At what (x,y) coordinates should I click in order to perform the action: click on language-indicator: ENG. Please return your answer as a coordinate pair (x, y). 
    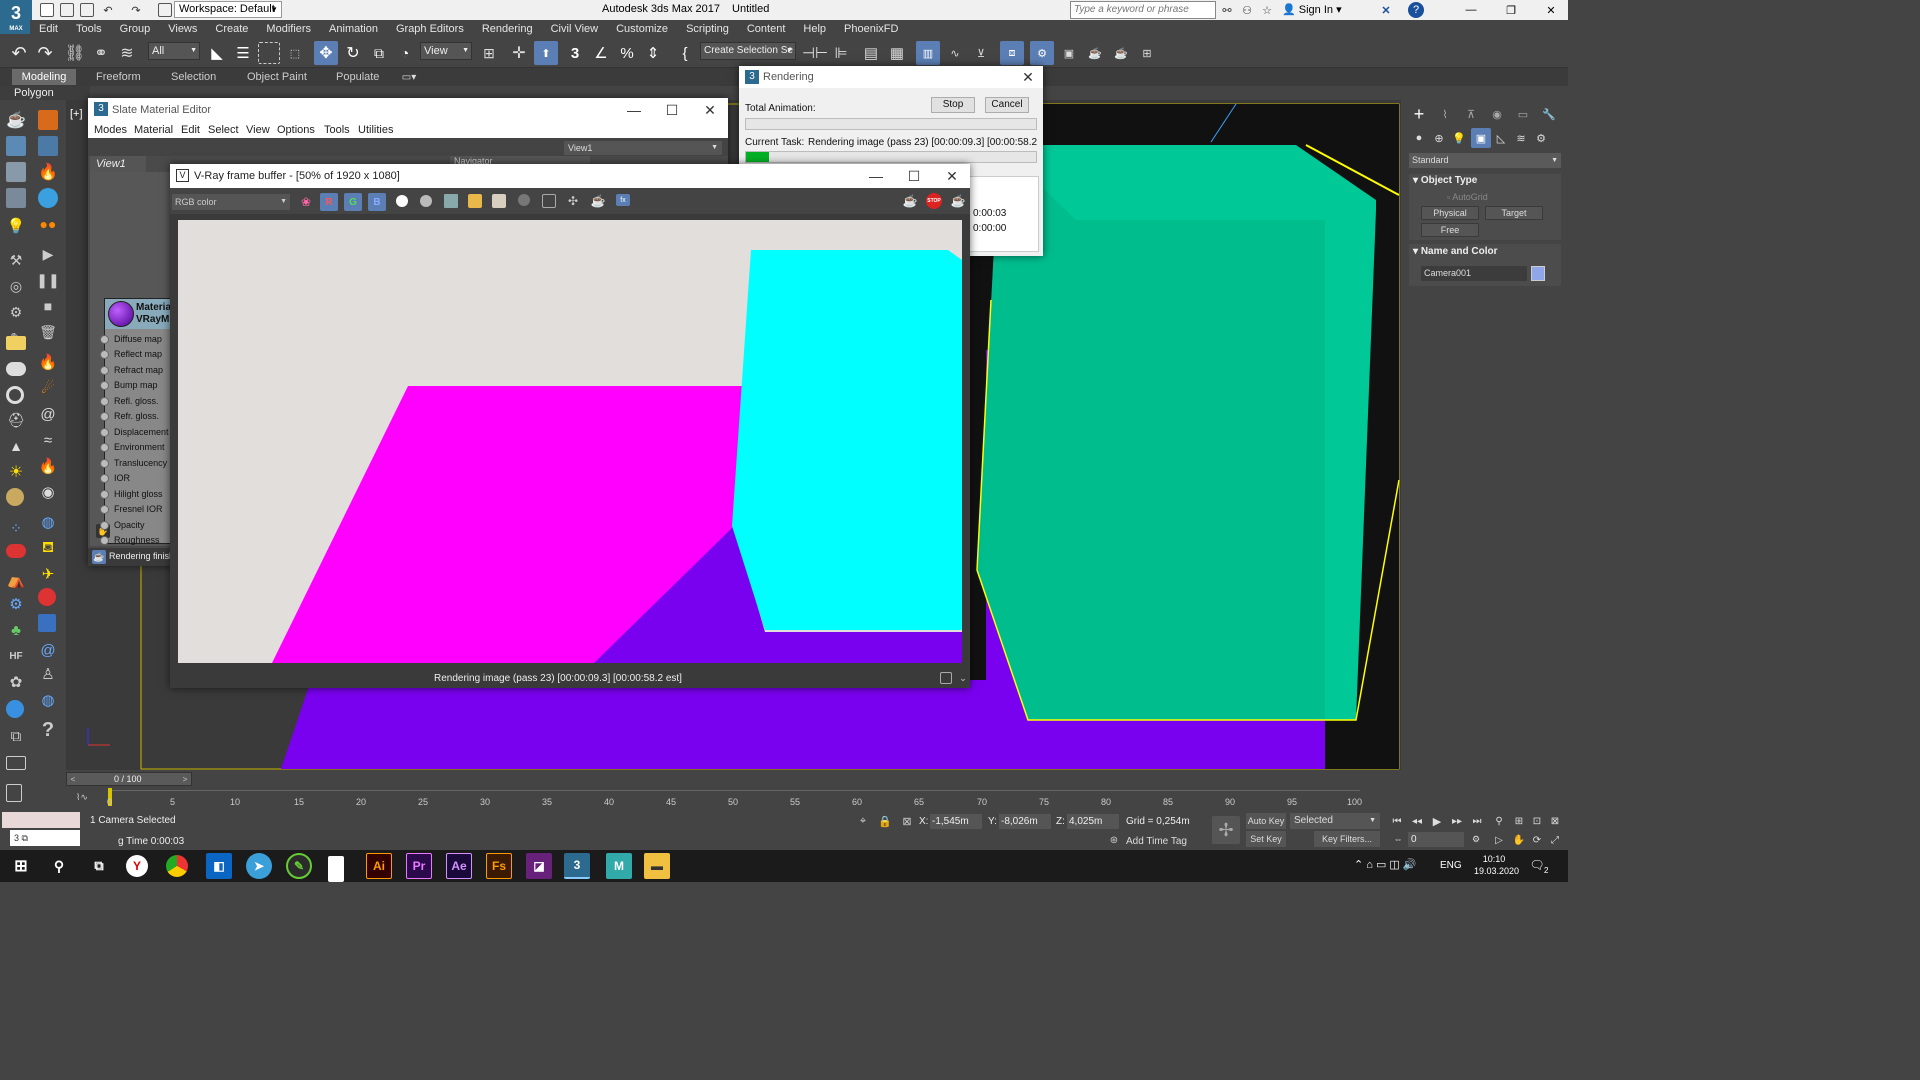
    Looking at the image, I should click on (1451, 865).